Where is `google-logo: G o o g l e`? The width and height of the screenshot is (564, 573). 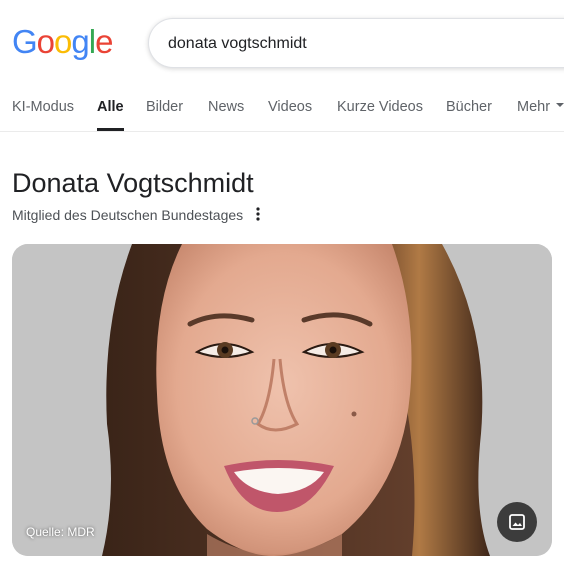
google-logo: G o o g l e is located at coordinates (62, 42).